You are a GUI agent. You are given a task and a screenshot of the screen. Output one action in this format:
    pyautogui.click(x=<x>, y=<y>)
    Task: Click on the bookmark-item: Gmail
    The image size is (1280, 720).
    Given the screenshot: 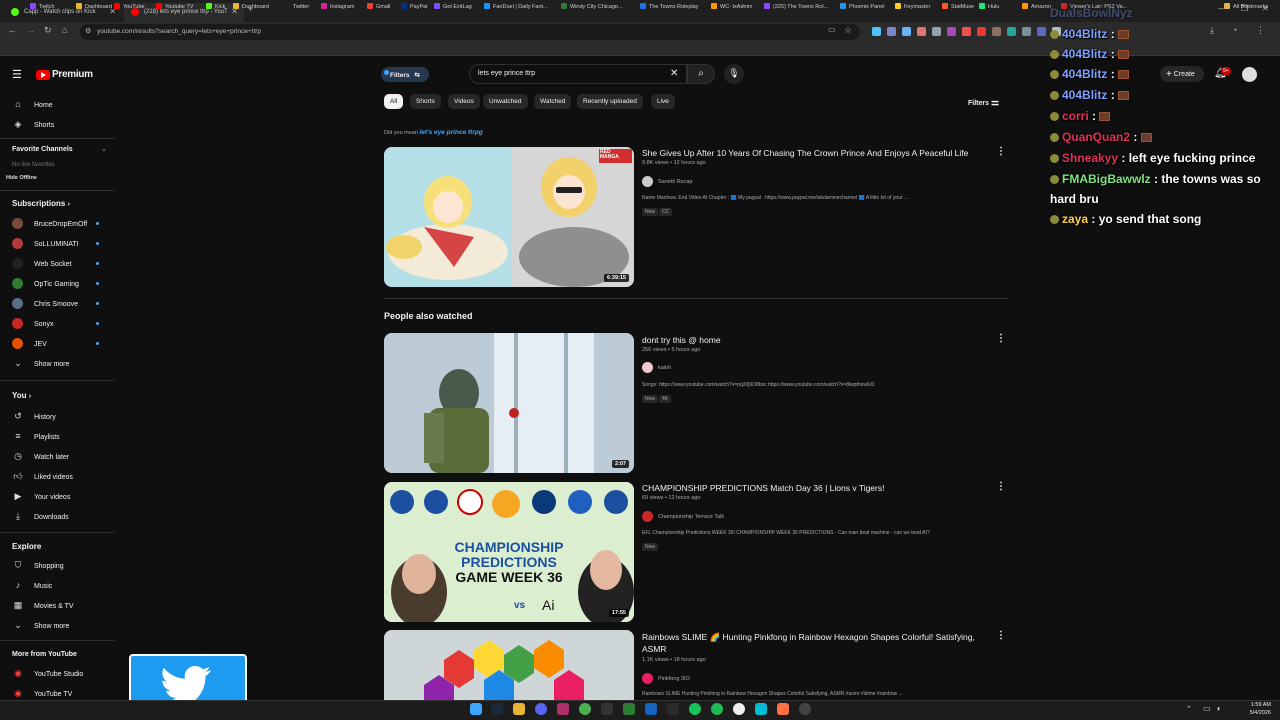 What is the action you would take?
    pyautogui.click(x=378, y=6)
    